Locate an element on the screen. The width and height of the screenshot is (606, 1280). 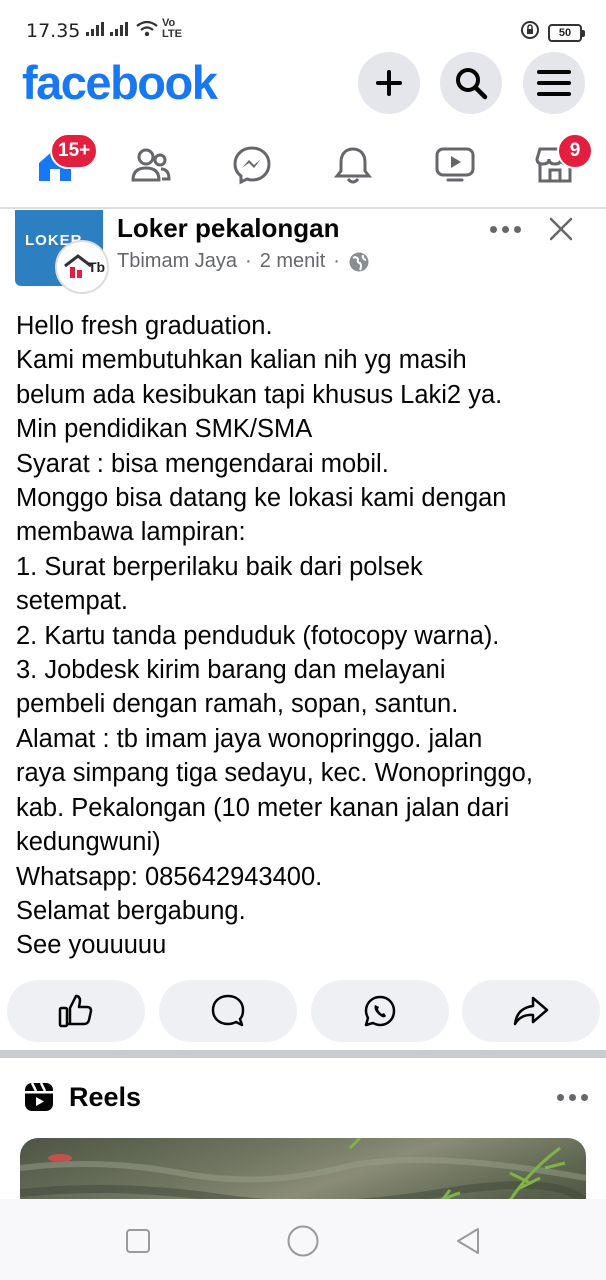
signal-icon is located at coordinates (109, 29).